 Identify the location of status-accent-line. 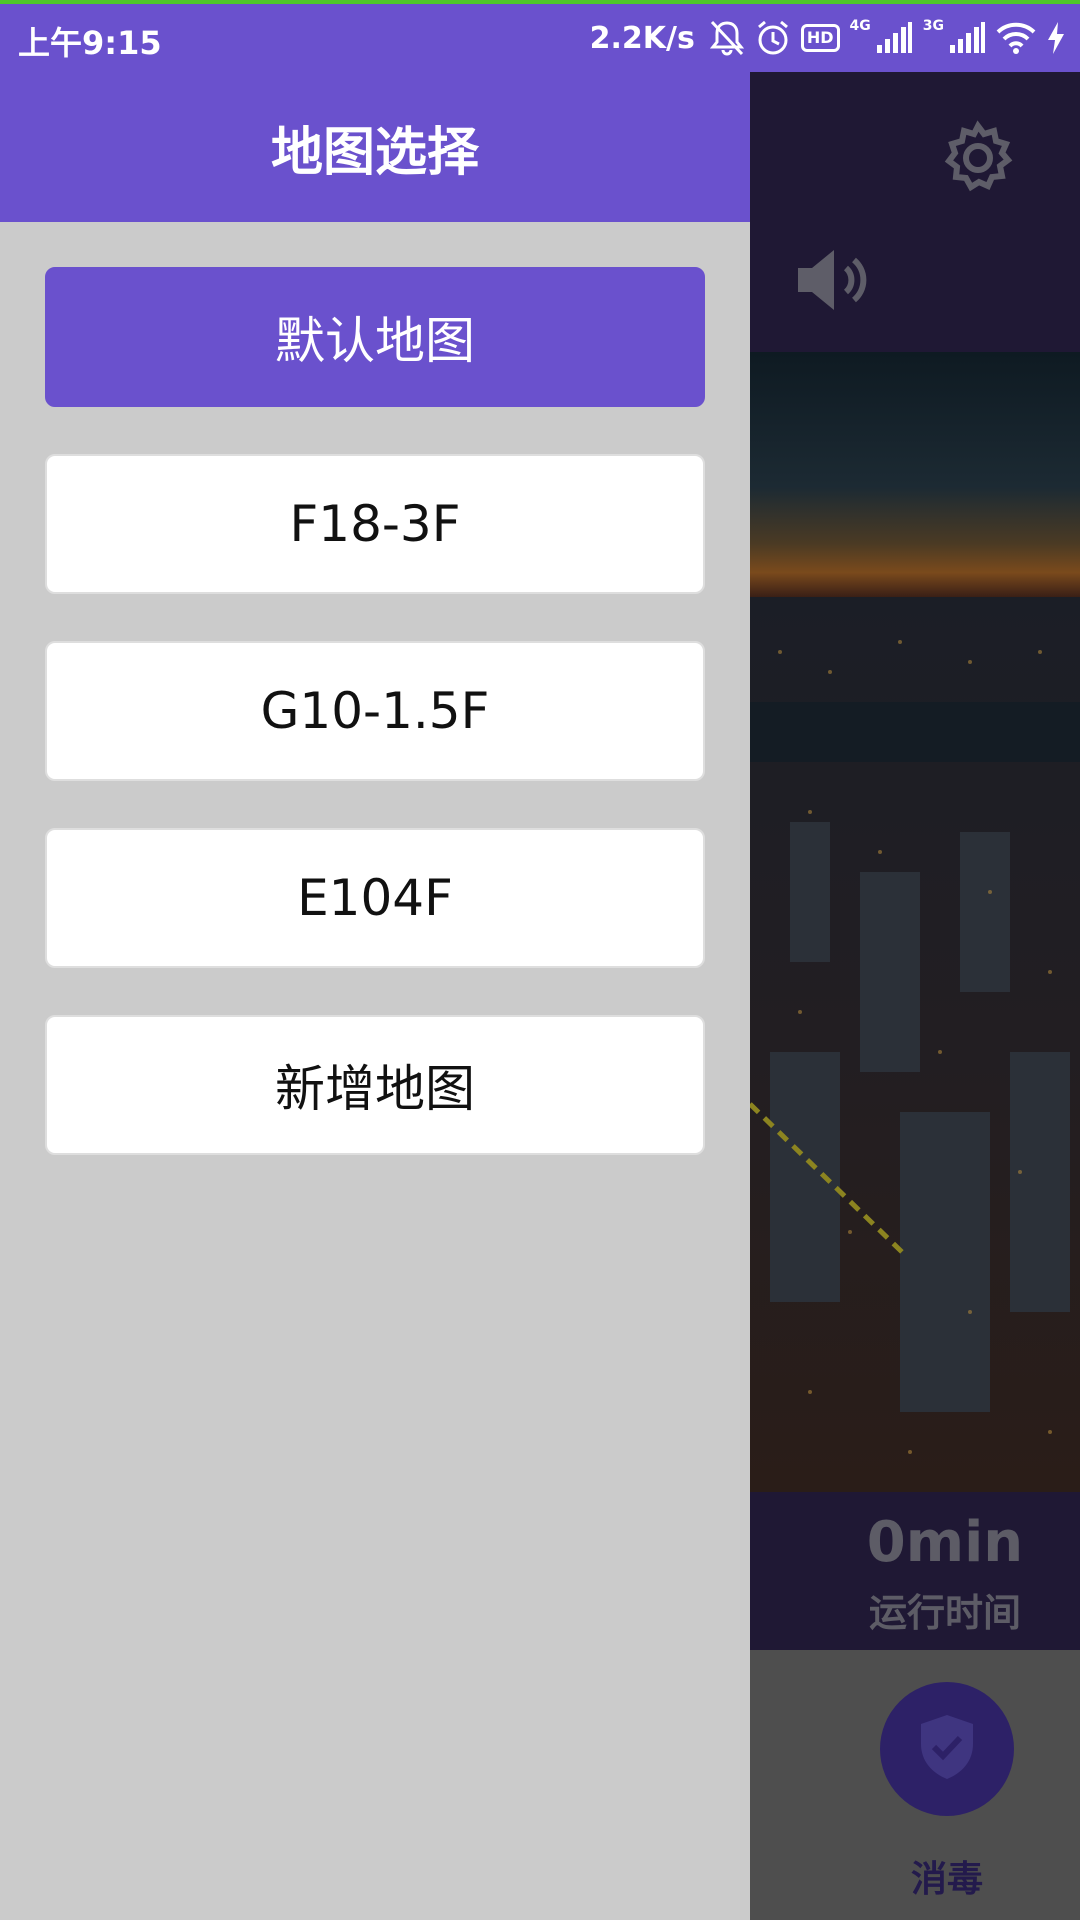
(540, 2).